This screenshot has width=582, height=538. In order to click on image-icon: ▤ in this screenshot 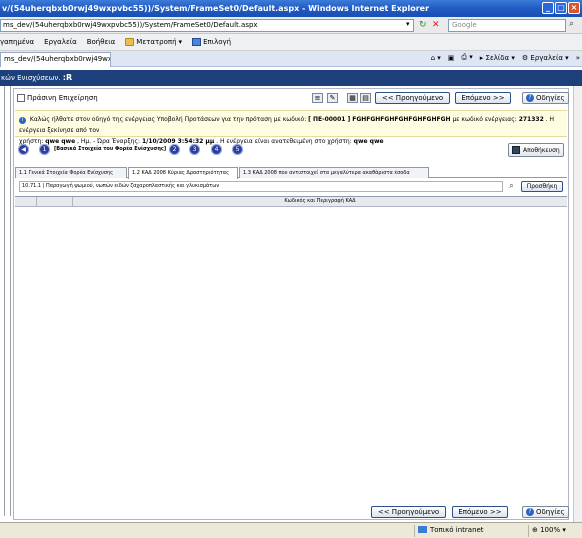, I will do `click(365, 98)`.